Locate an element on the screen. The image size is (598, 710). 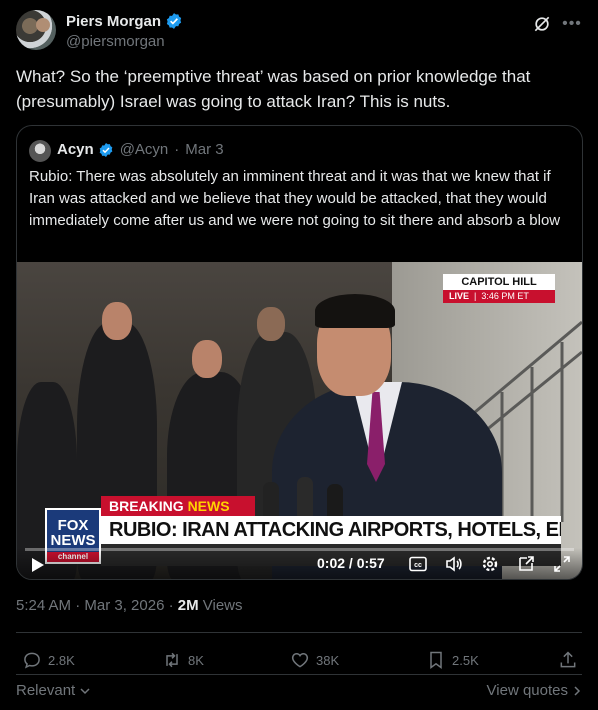
video-progress-bar is located at coordinates (299, 549).